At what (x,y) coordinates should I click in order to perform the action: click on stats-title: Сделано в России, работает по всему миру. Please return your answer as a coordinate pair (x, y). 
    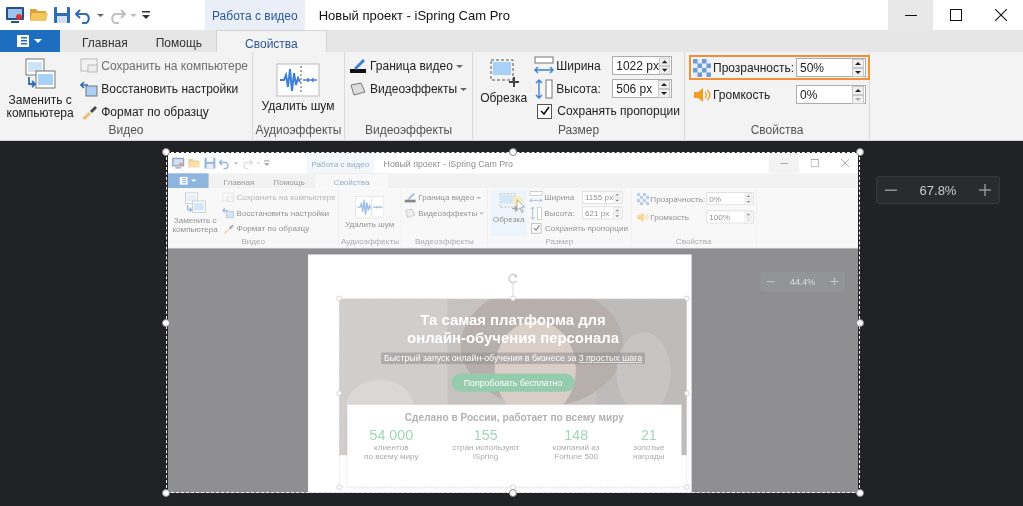
    Looking at the image, I should click on (514, 417).